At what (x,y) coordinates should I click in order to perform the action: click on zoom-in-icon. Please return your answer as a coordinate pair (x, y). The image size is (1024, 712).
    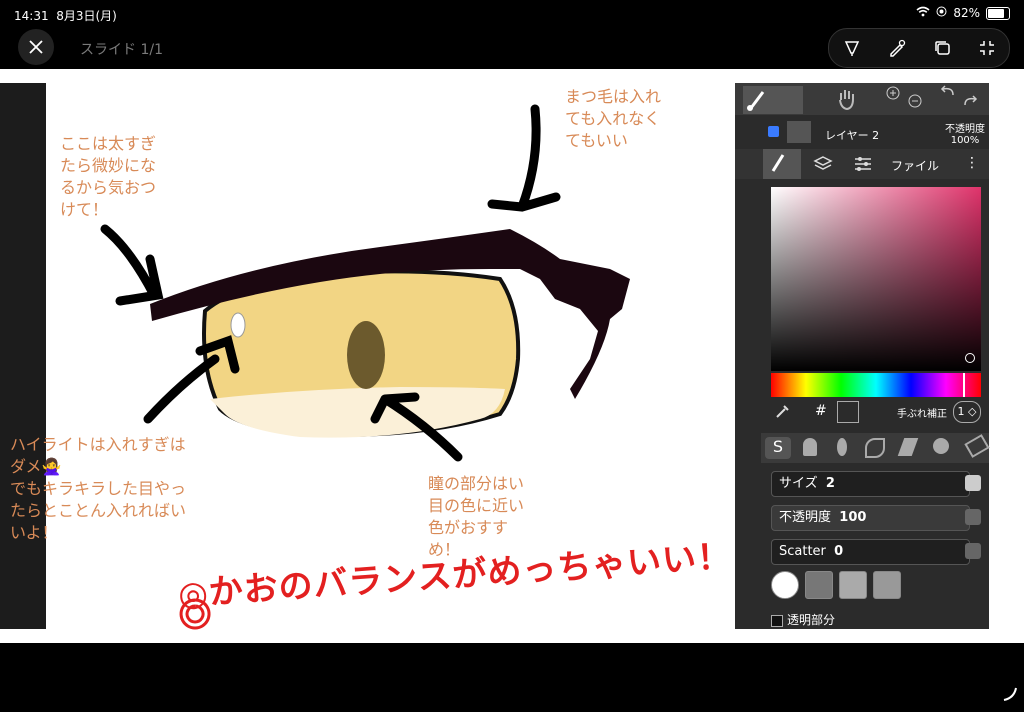
    Looking at the image, I should click on (893, 93).